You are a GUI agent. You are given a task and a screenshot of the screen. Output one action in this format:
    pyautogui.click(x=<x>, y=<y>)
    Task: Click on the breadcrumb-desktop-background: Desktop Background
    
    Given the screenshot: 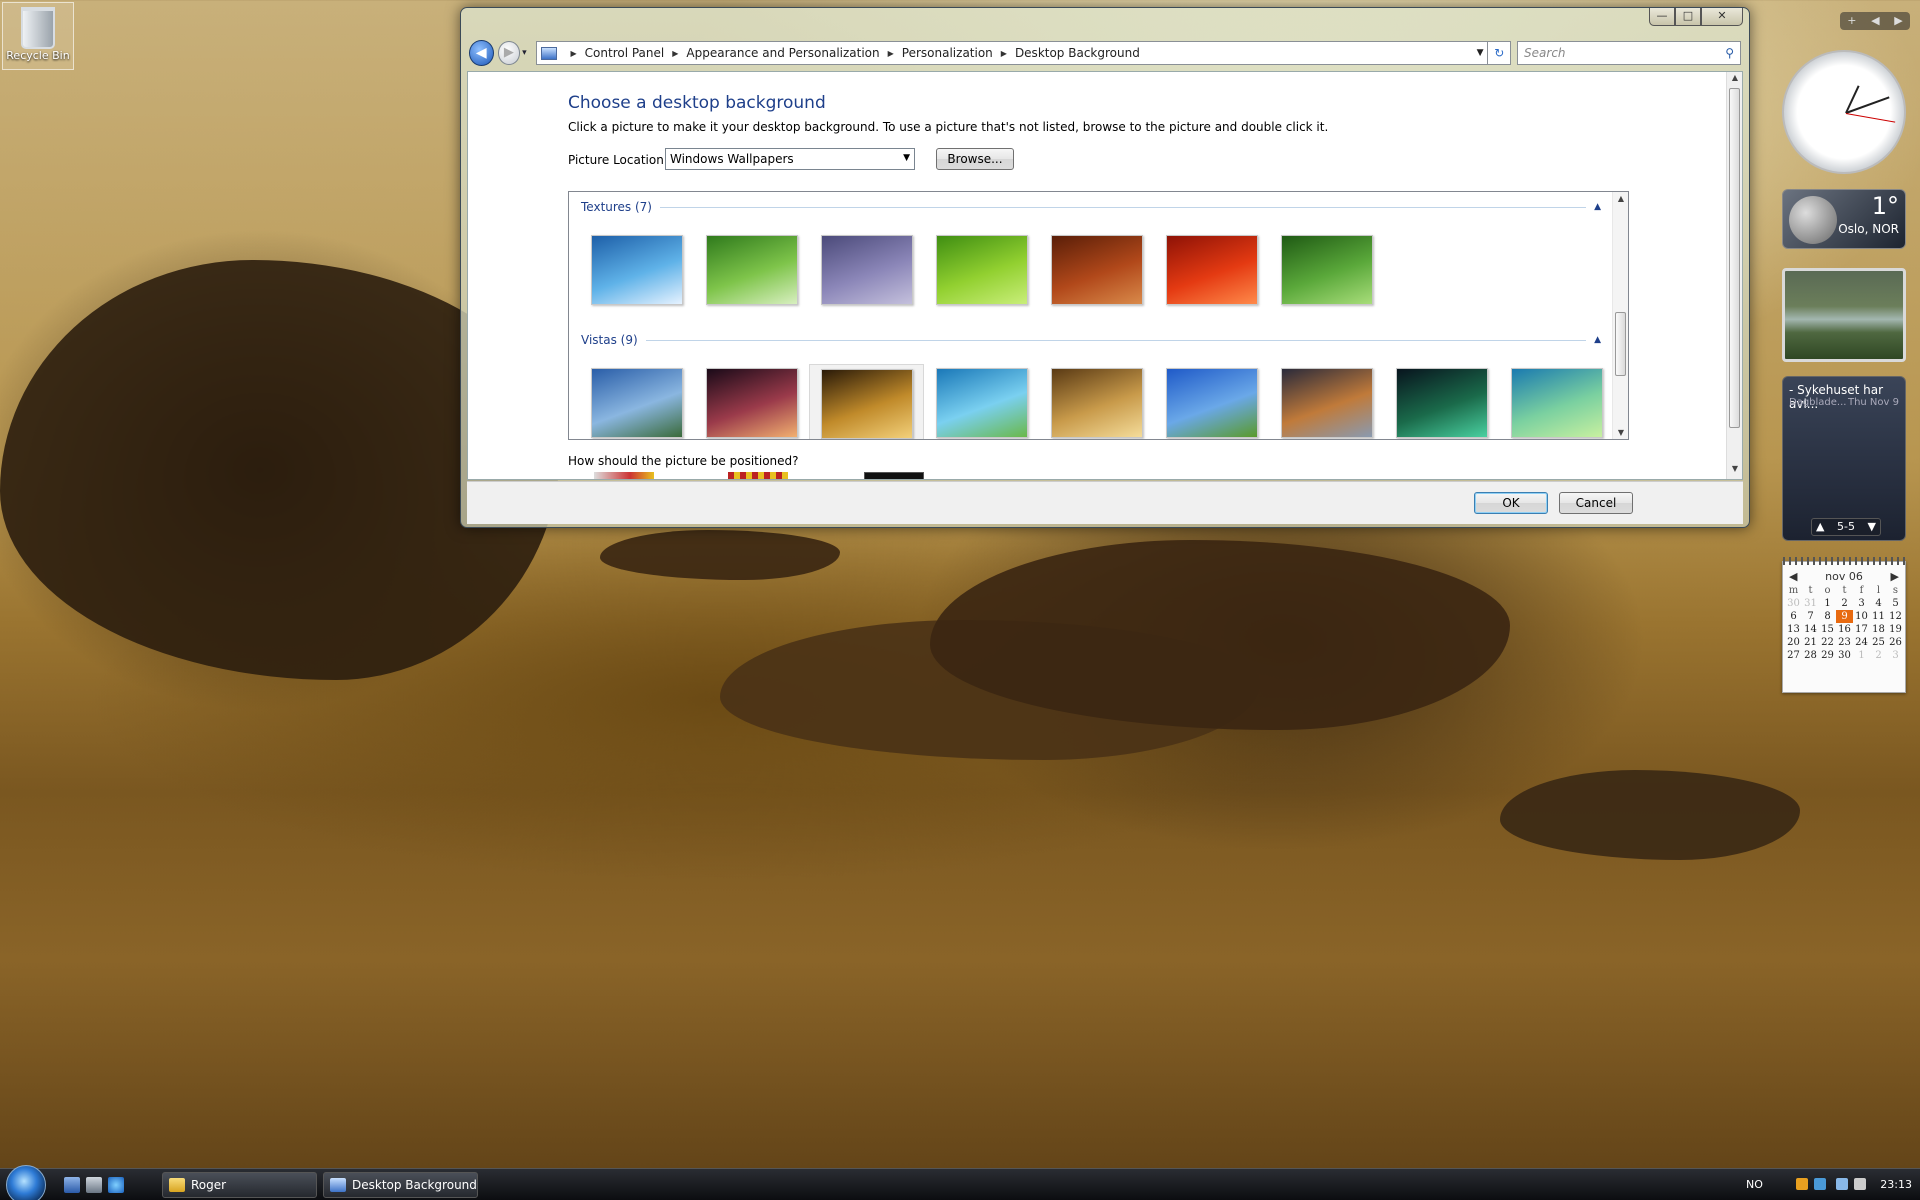 What is the action you would take?
    pyautogui.click(x=1077, y=53)
    